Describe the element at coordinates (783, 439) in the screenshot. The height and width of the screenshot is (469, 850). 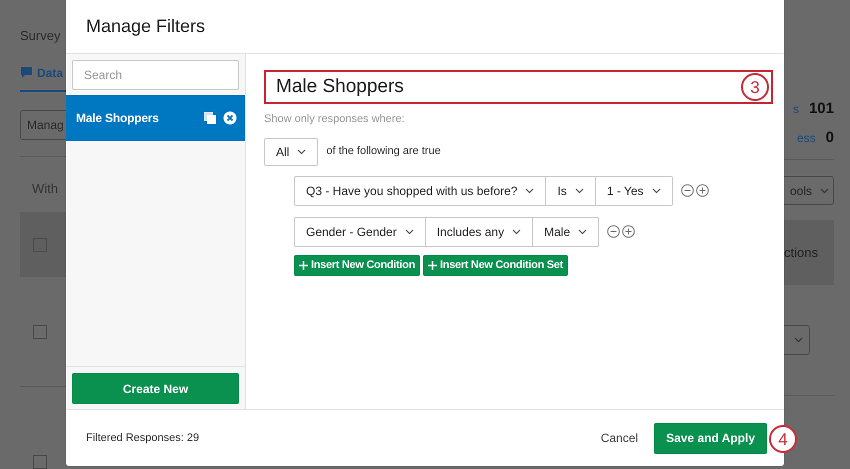
I see `step-number: 4` at that location.